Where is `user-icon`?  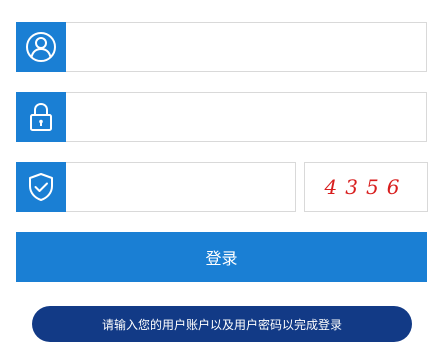 user-icon is located at coordinates (41, 47).